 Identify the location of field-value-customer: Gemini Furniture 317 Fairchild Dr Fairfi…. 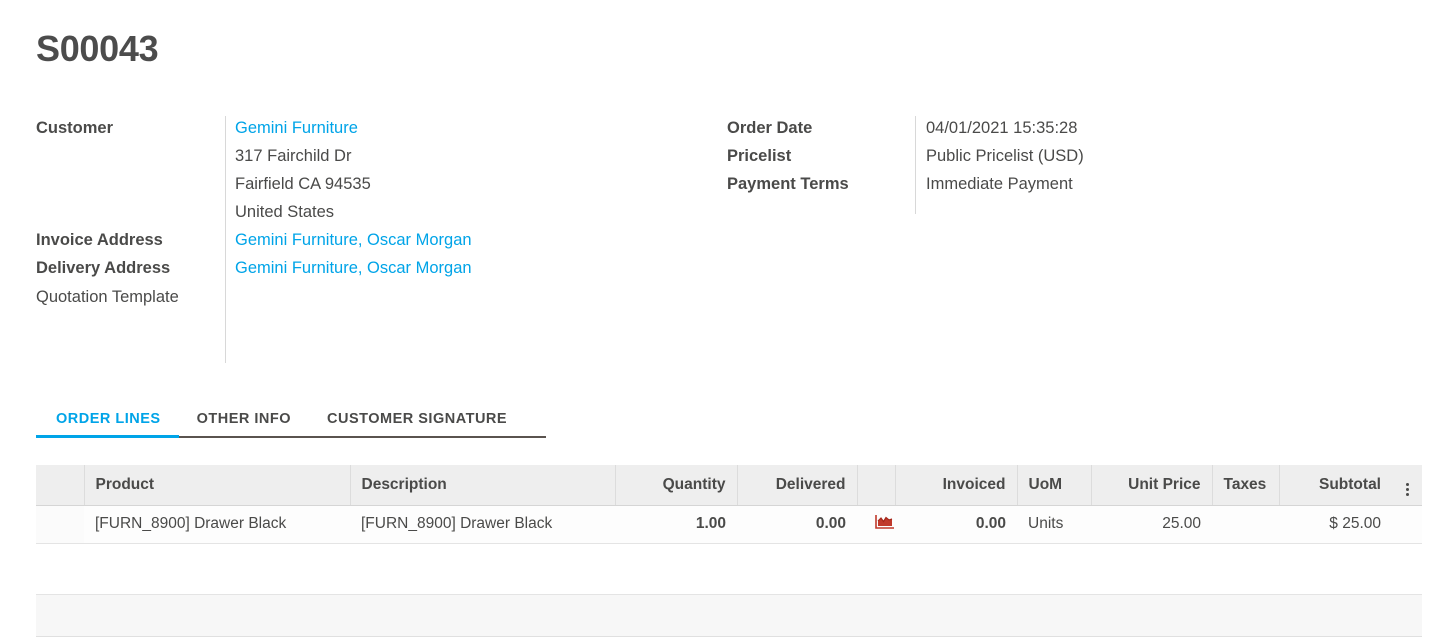
(298, 170).